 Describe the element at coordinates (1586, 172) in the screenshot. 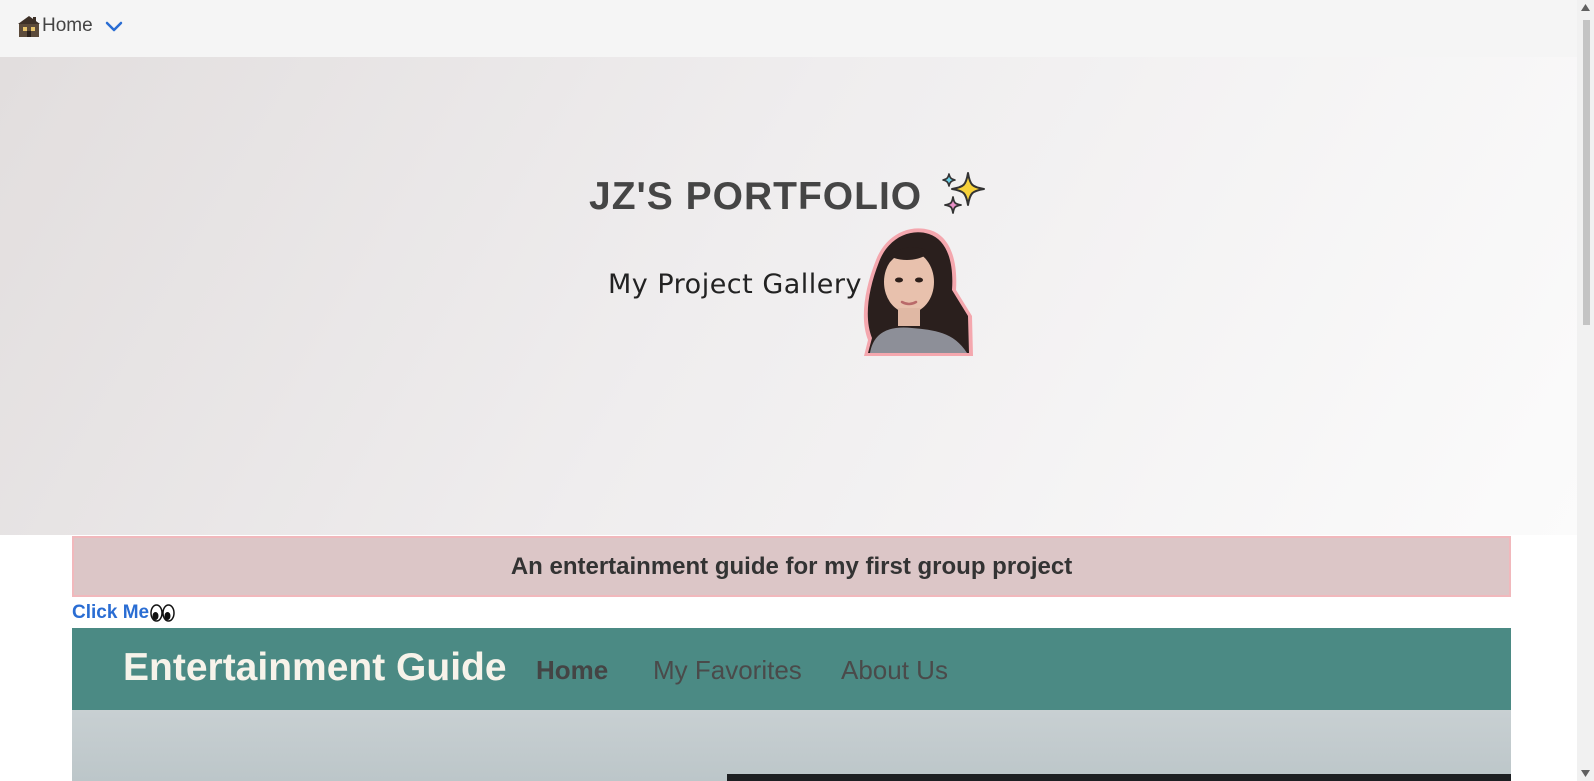

I see `scrollbar-thumb` at that location.